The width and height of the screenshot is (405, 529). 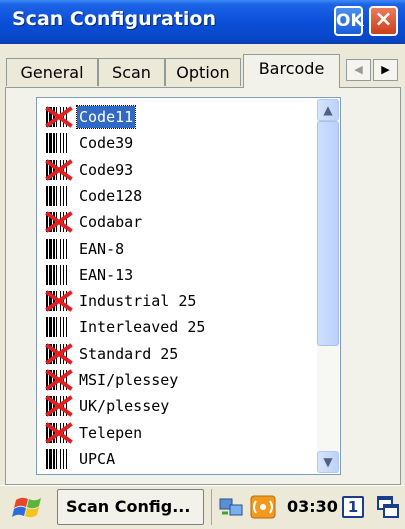 I want to click on tab-option: Option, so click(x=203, y=72).